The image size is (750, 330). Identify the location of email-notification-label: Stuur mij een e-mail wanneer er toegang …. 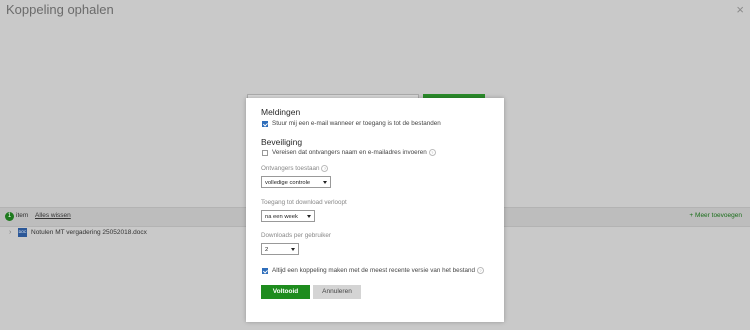
(356, 123).